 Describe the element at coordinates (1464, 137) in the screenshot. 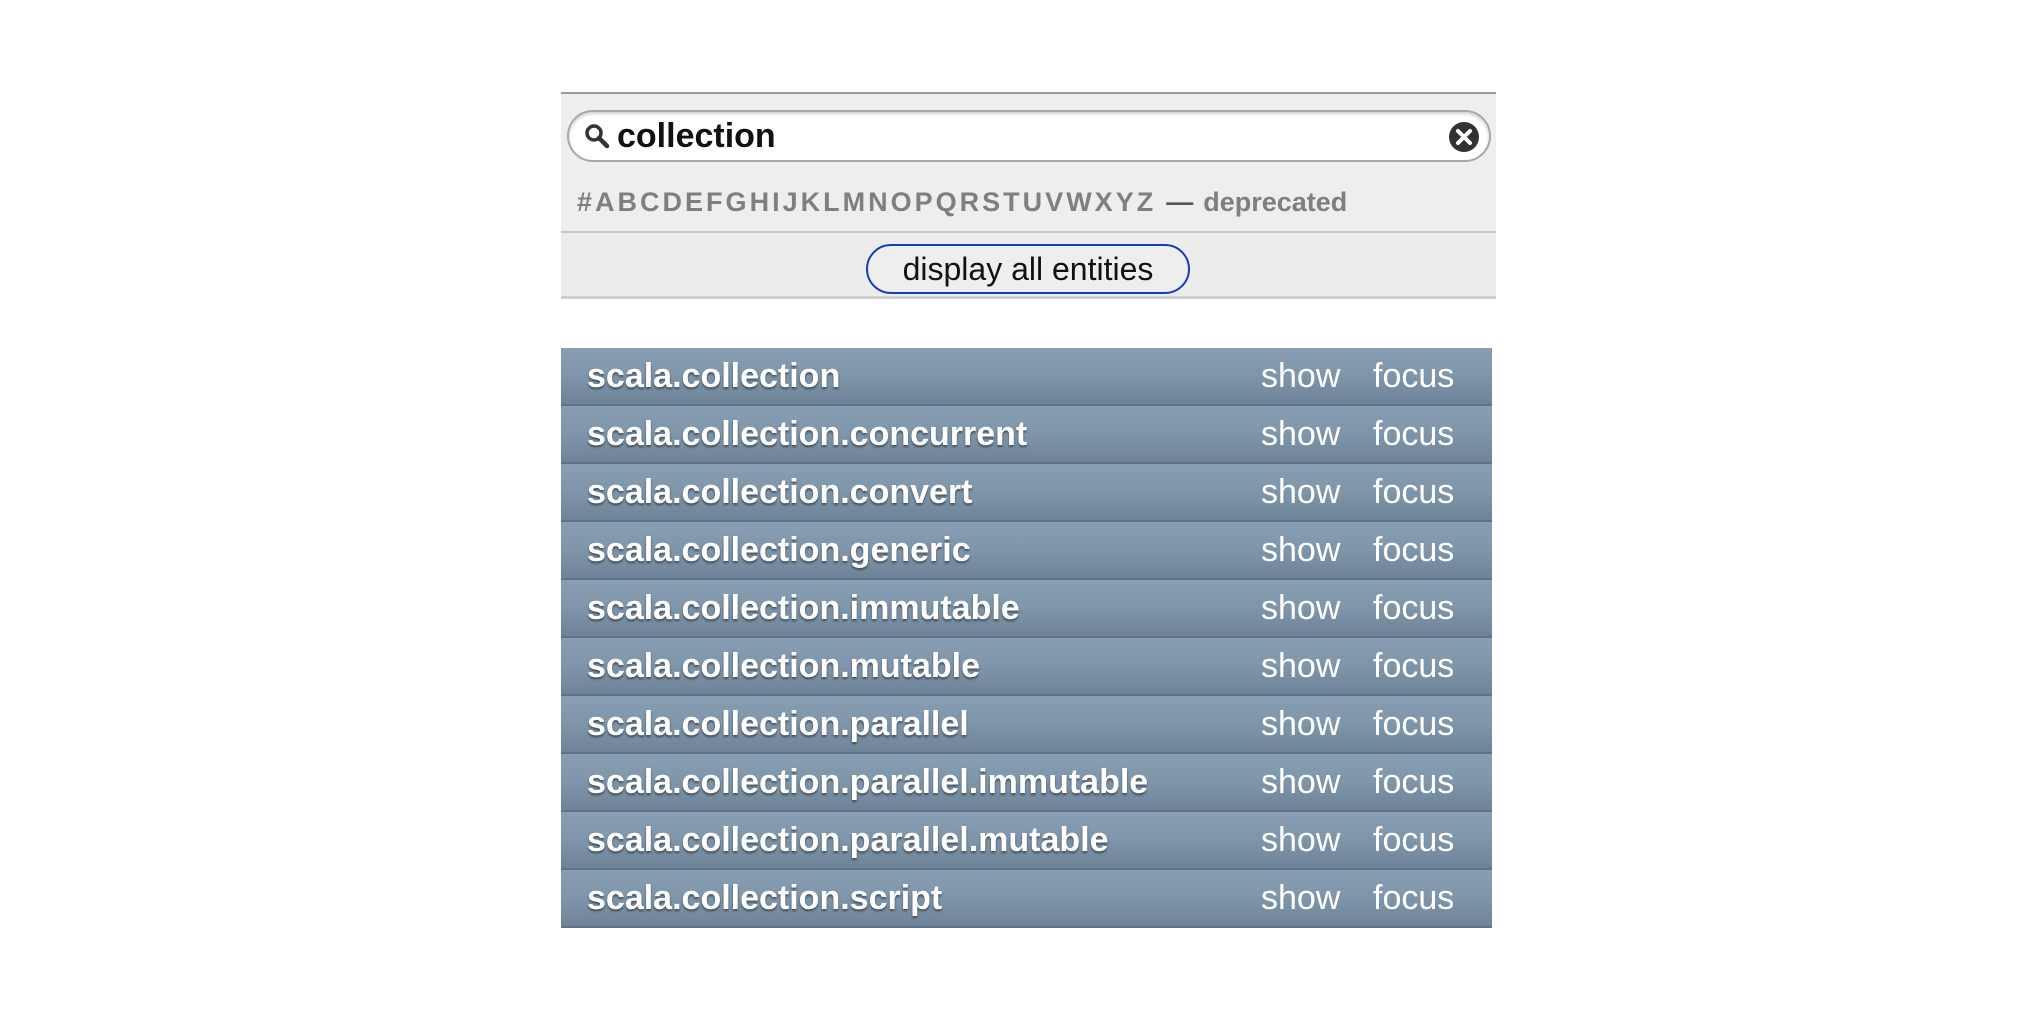

I see `clear-search-icon` at that location.